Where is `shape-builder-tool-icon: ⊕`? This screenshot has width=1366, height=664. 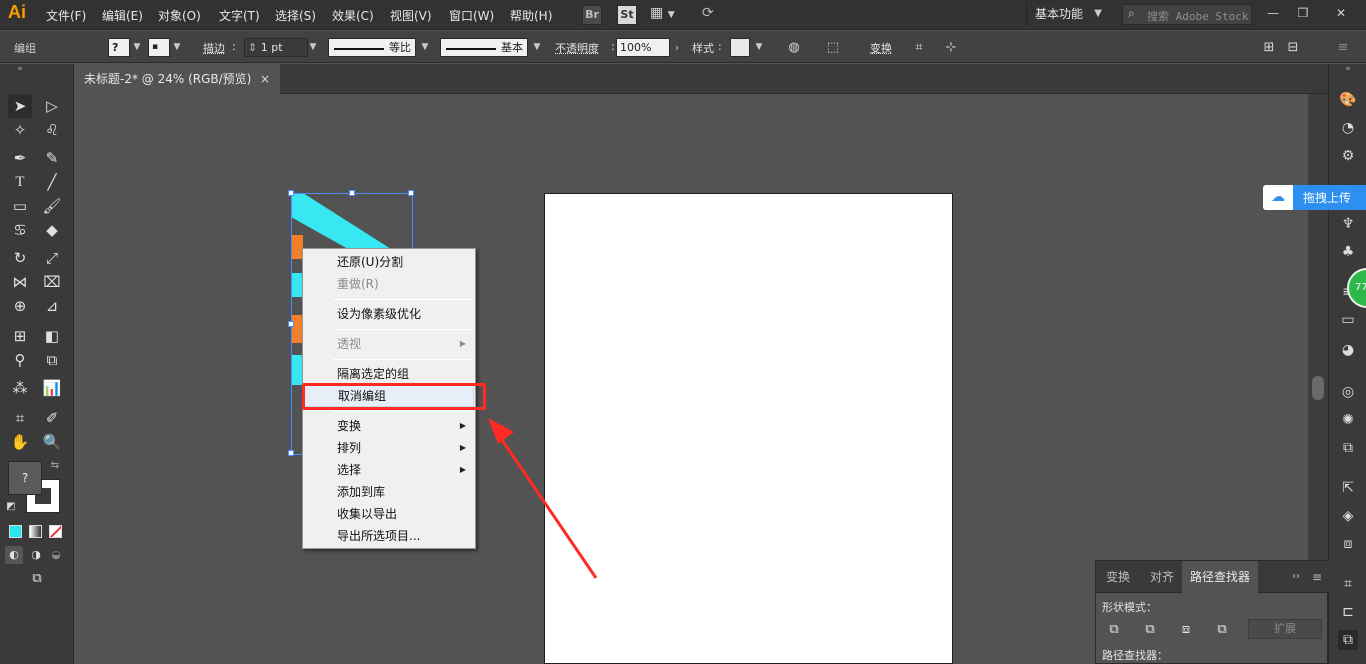
shape-builder-tool-icon: ⊕ is located at coordinates (20, 306).